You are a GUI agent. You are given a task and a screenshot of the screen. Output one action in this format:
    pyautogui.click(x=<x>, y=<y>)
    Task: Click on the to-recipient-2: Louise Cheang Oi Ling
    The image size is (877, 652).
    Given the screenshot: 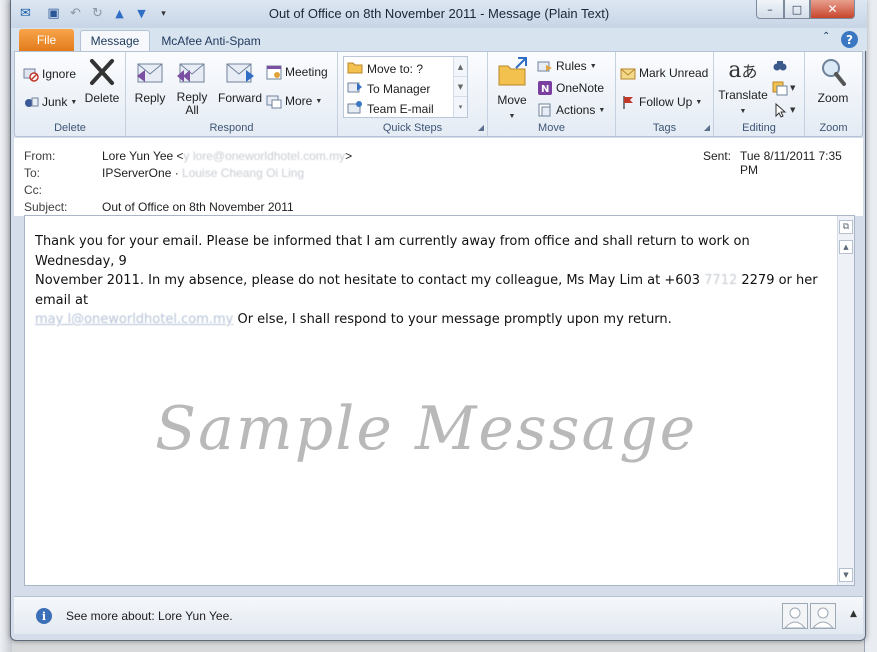 What is the action you would take?
    pyautogui.click(x=241, y=173)
    